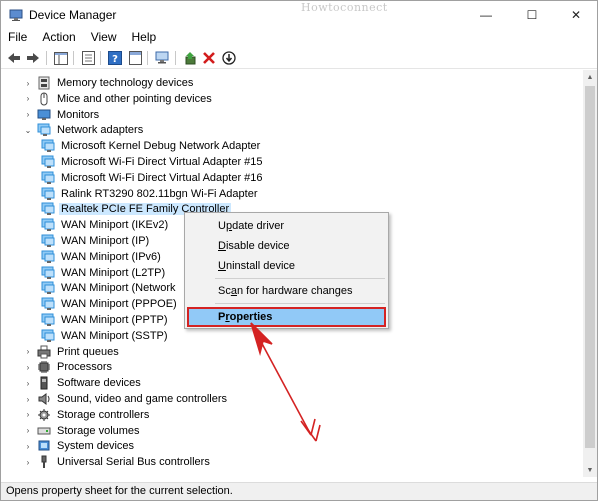 Image resolution: width=598 pixels, height=501 pixels. I want to click on scan-hardware-button, so click(162, 58).